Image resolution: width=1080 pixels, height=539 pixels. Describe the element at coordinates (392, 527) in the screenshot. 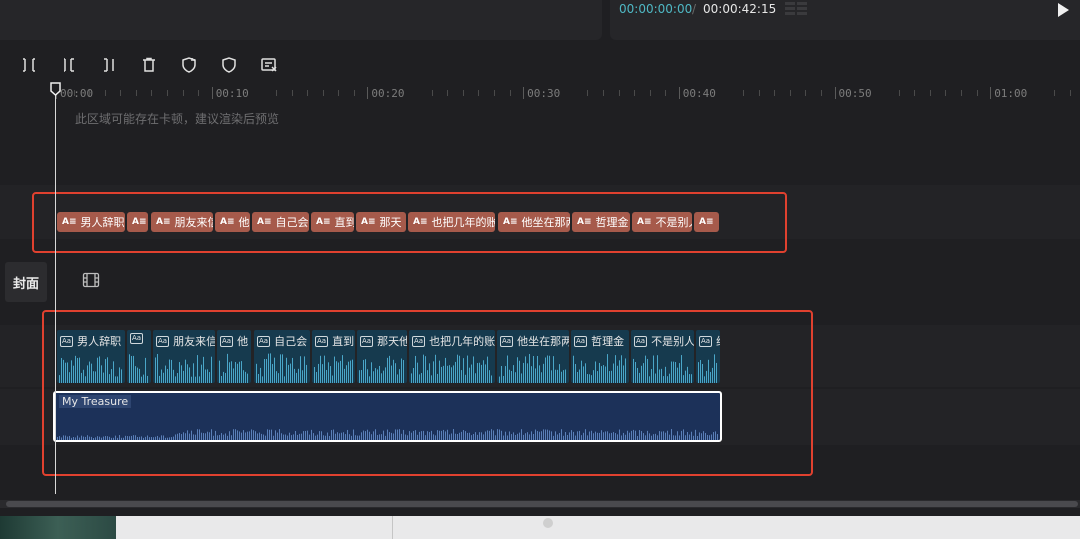

I see `bottom-divider` at that location.